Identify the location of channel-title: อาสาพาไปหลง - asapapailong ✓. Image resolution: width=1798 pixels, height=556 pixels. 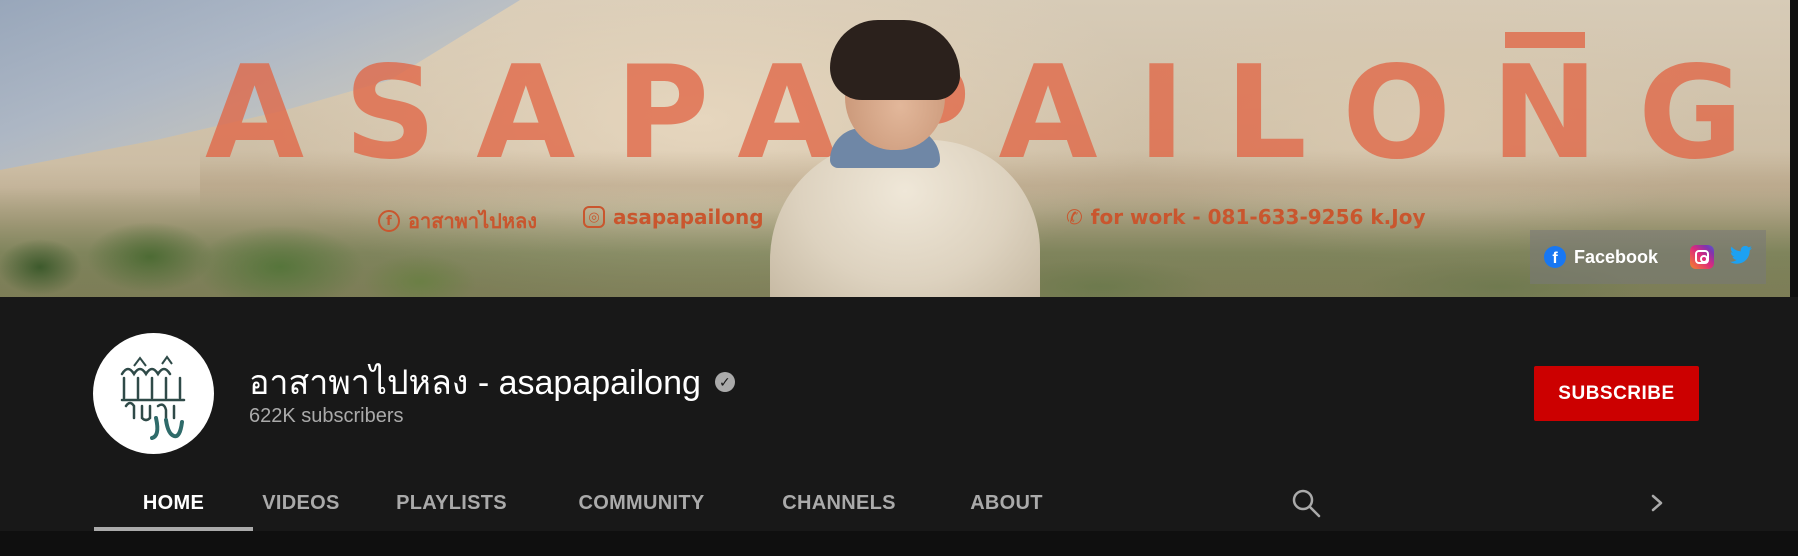
(492, 382).